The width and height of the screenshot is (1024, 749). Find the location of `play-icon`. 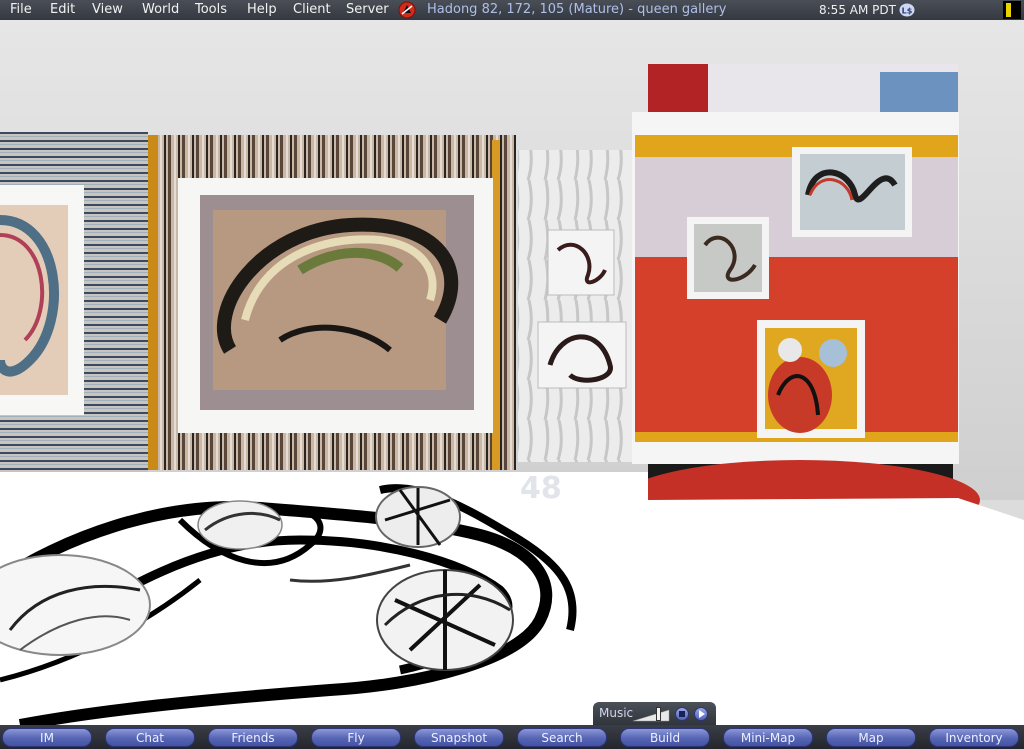

play-icon is located at coordinates (702, 714).